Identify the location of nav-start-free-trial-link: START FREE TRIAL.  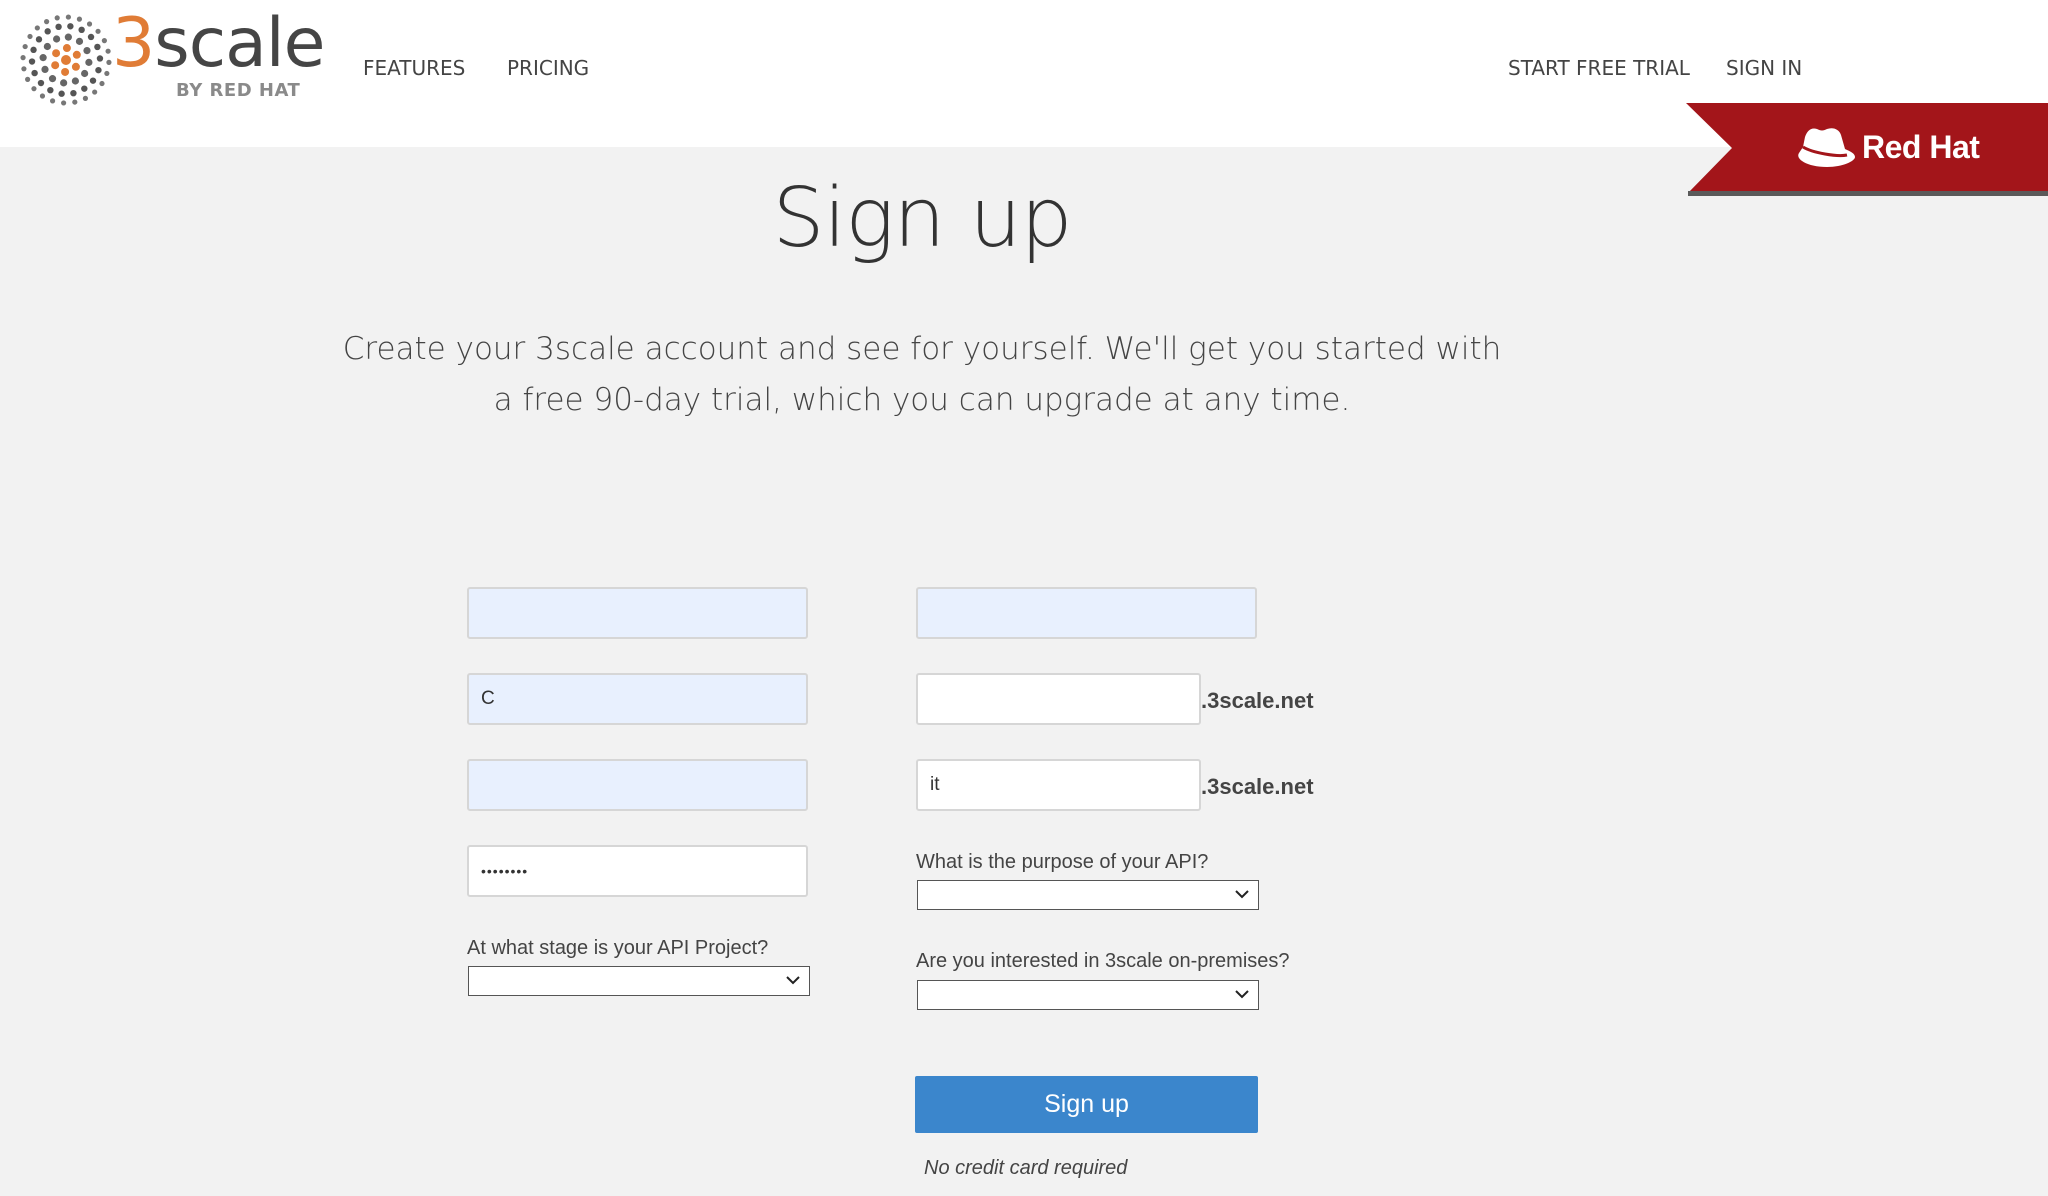
(1599, 68).